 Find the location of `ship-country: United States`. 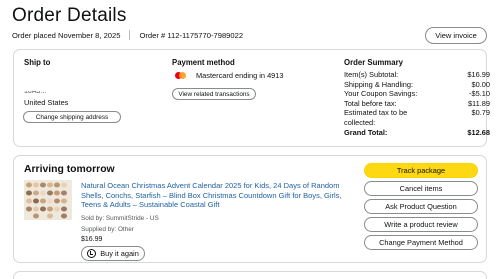

ship-country: United States is located at coordinates (46, 102).